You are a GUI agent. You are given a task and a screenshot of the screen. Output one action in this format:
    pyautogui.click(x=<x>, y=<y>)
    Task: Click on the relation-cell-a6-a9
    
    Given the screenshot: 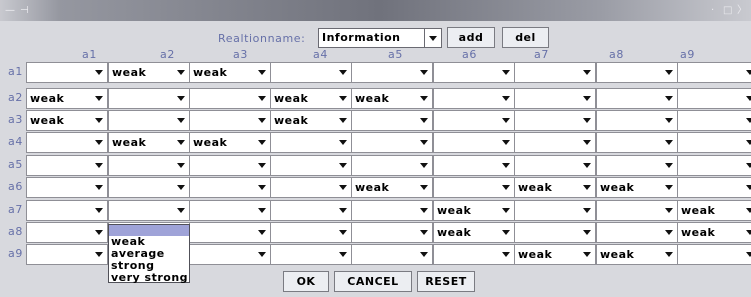 What is the action you would take?
    pyautogui.click(x=714, y=187)
    